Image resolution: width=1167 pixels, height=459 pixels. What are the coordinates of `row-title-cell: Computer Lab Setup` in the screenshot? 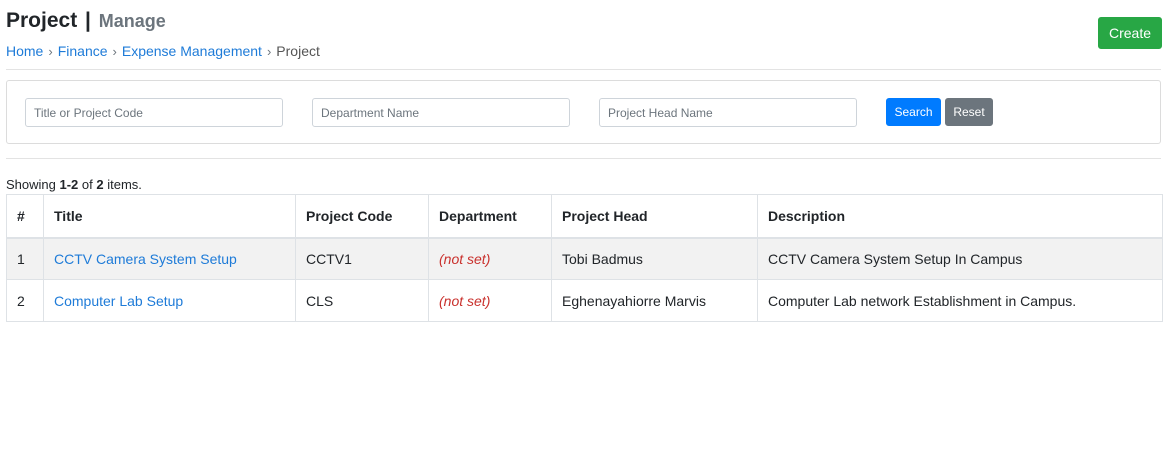 It's located at (169, 300).